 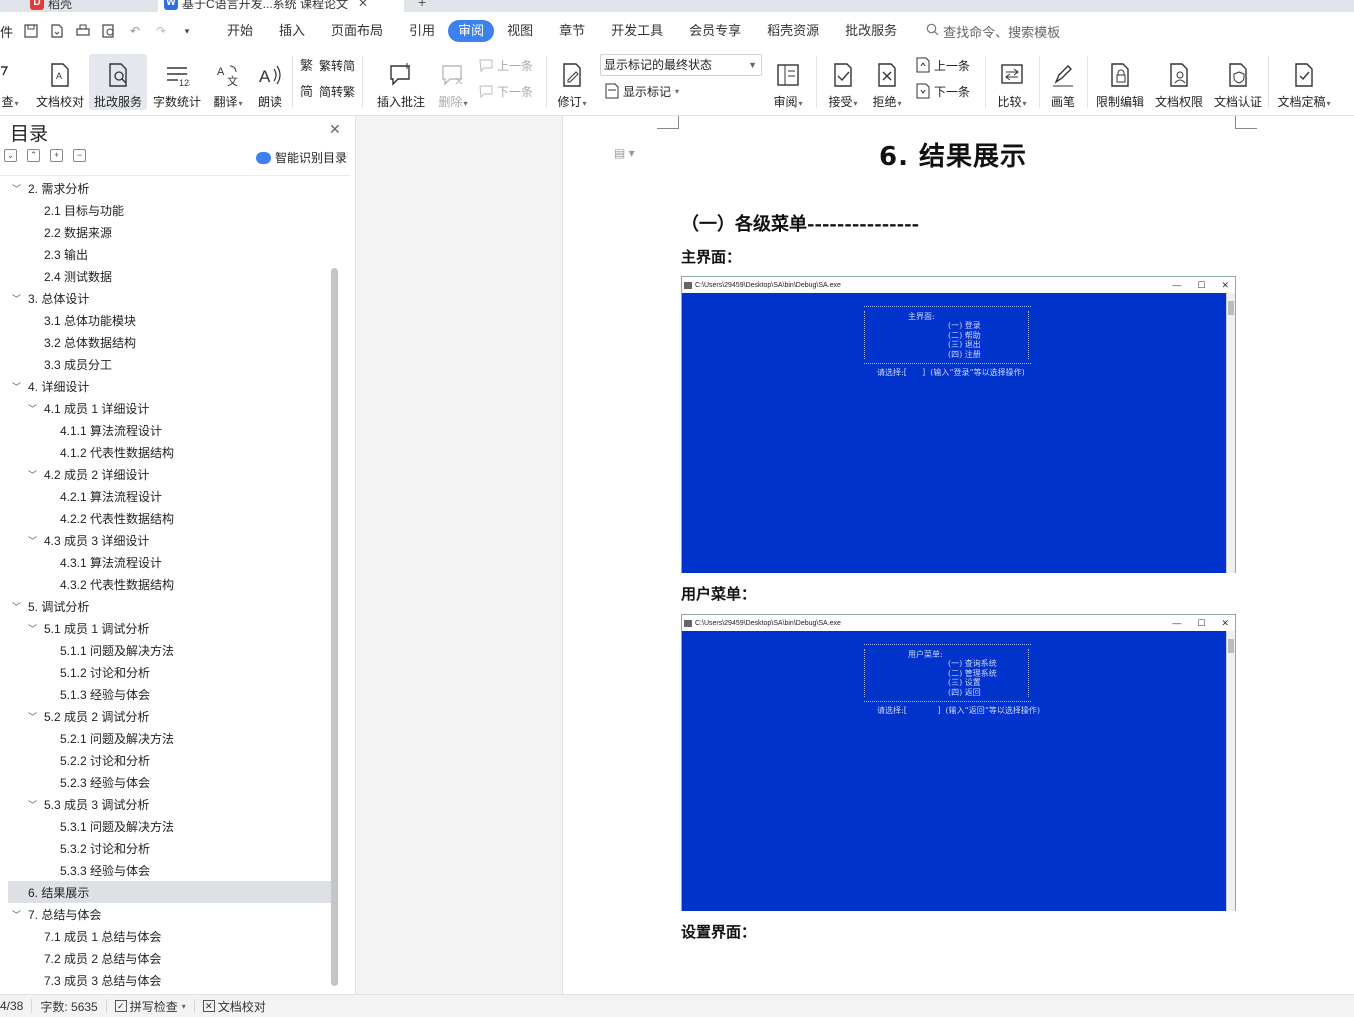 I want to click on prev-comment-button: 上一条, so click(x=505, y=65).